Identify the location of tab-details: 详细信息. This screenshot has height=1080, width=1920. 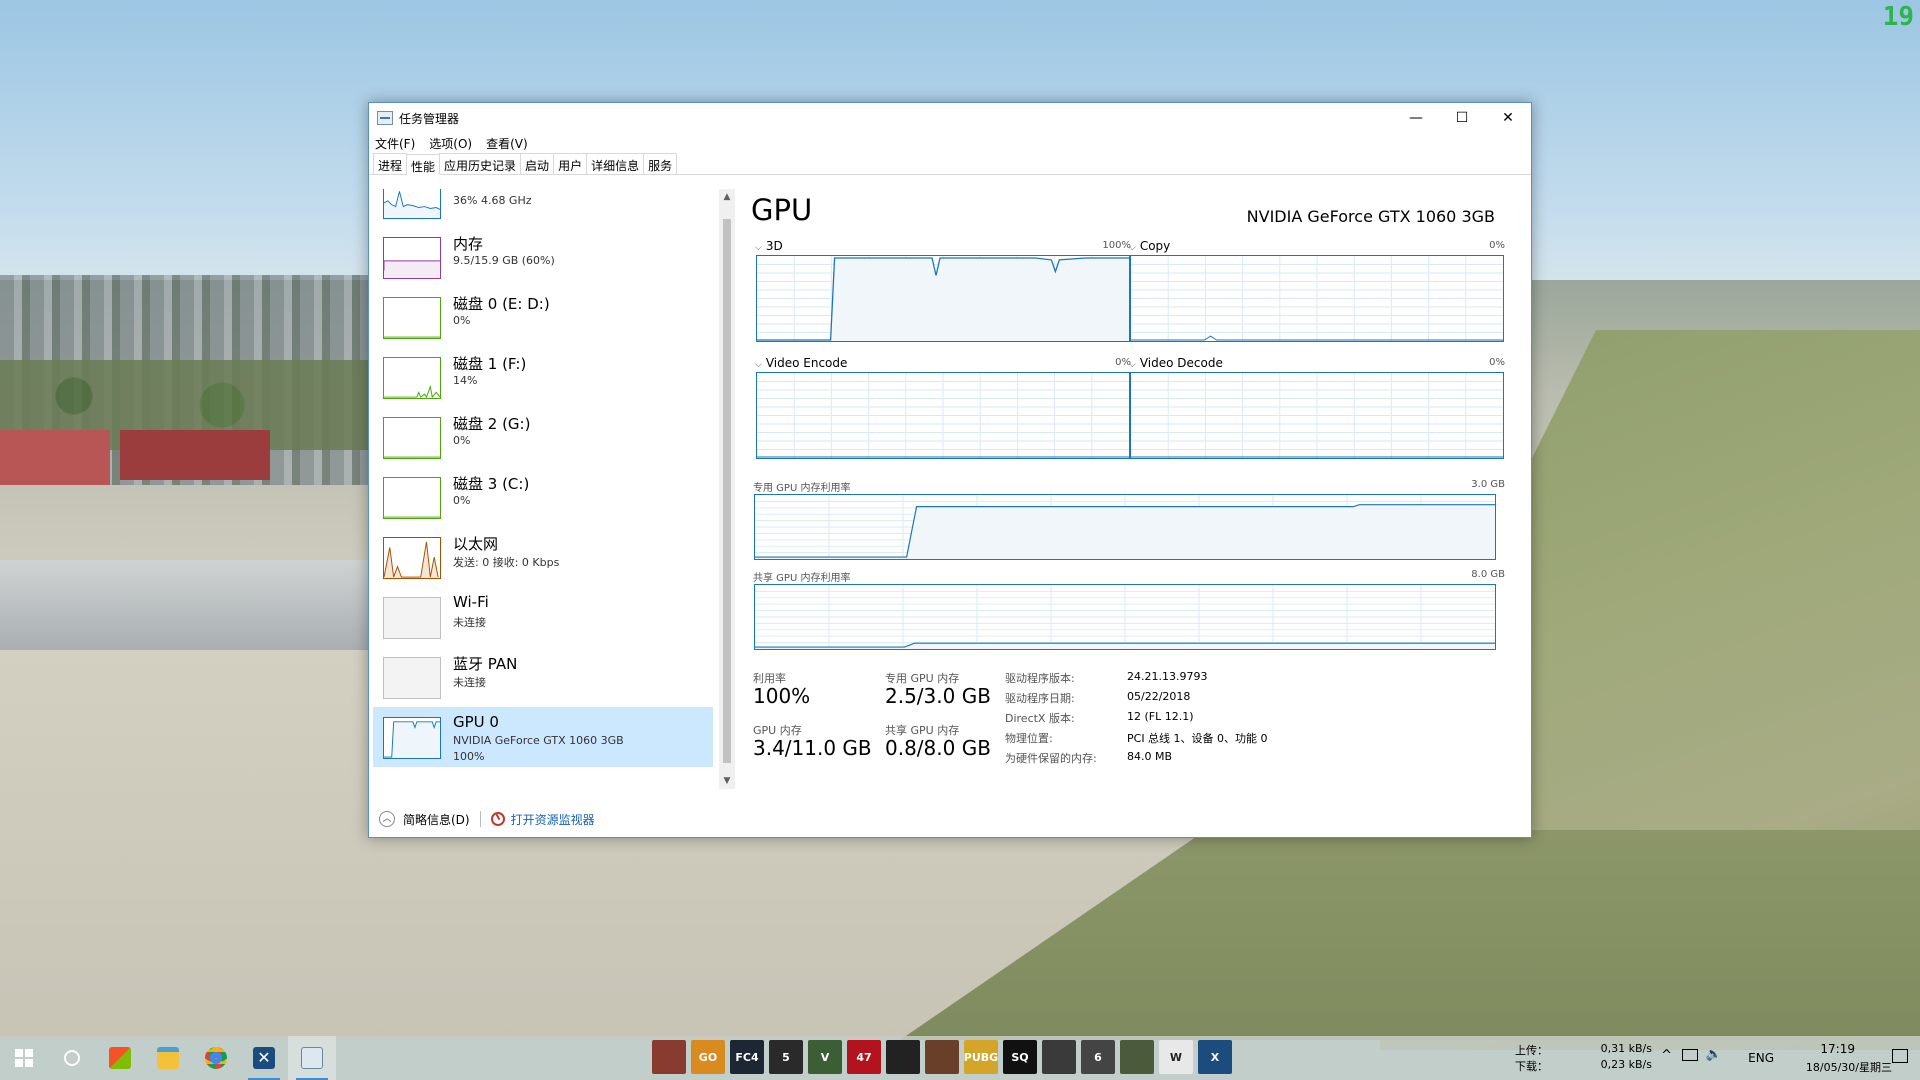
(615, 163).